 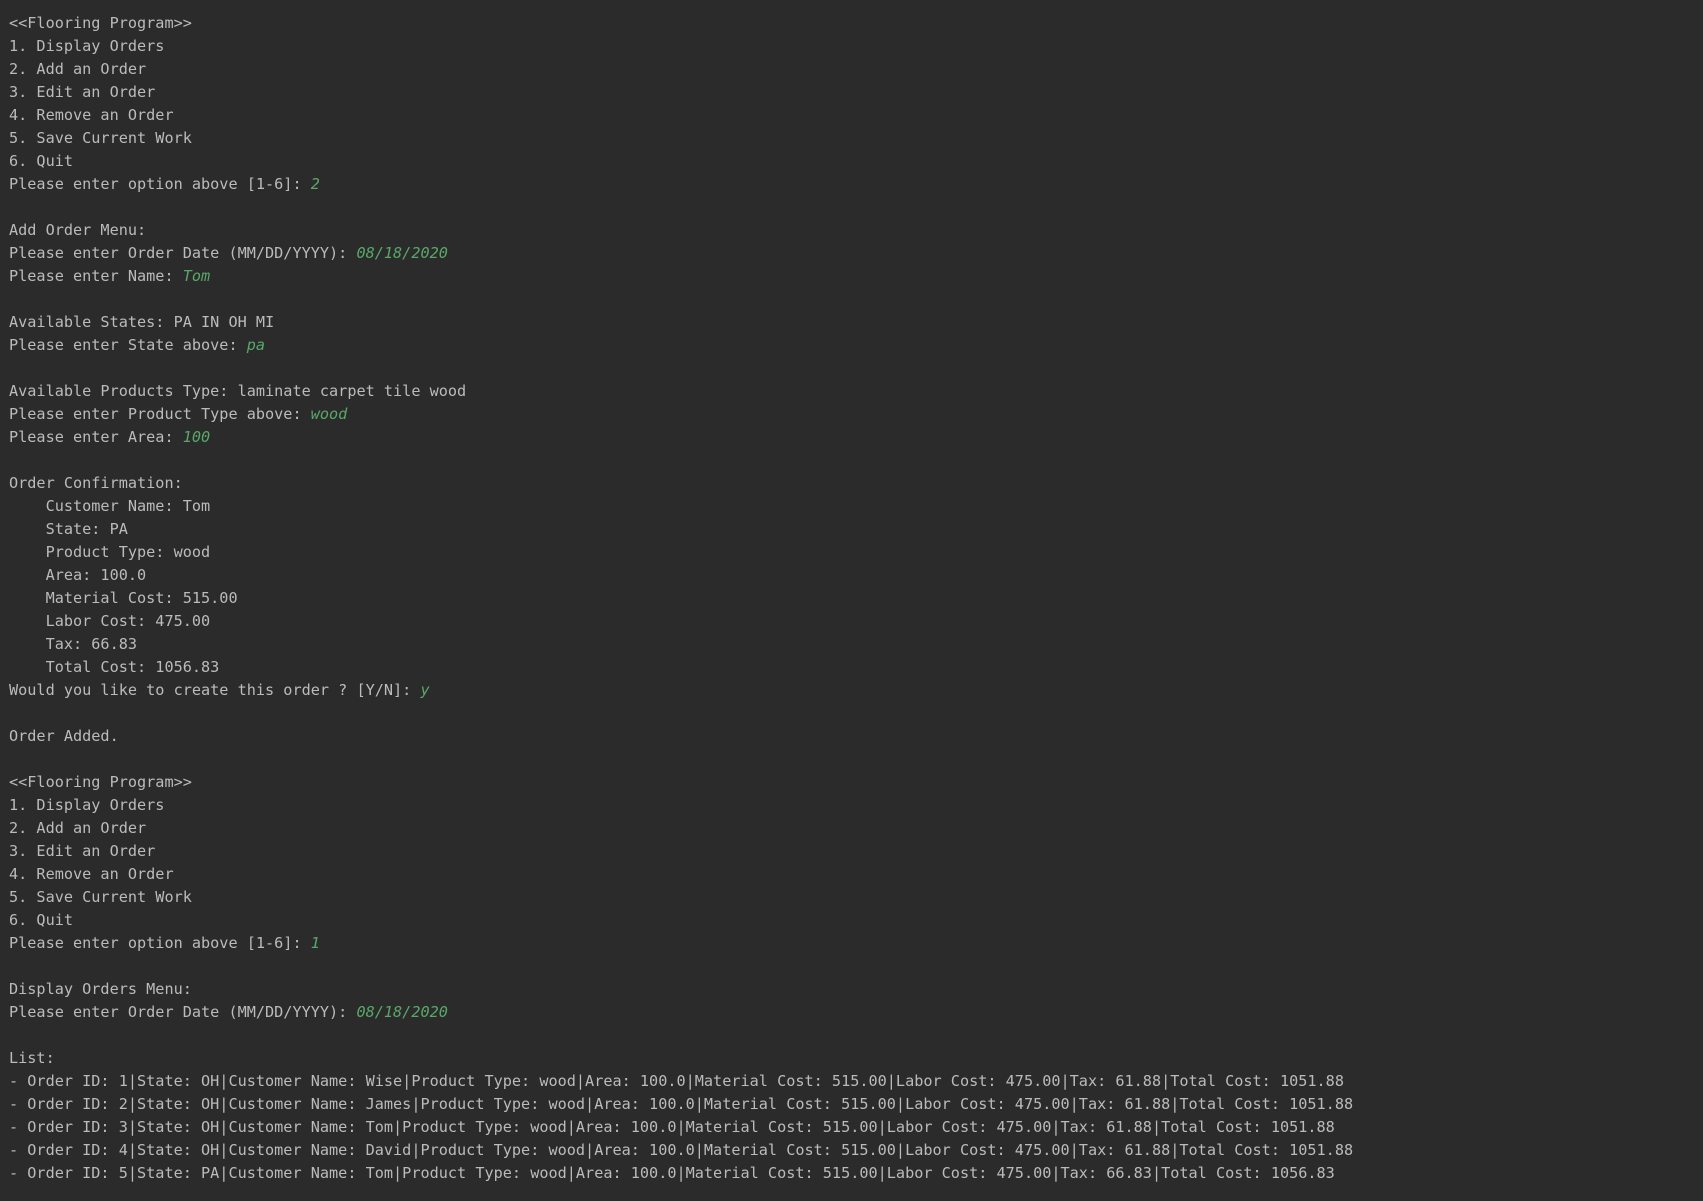 I want to click on console-text: Add Order Menu:, so click(x=78, y=230).